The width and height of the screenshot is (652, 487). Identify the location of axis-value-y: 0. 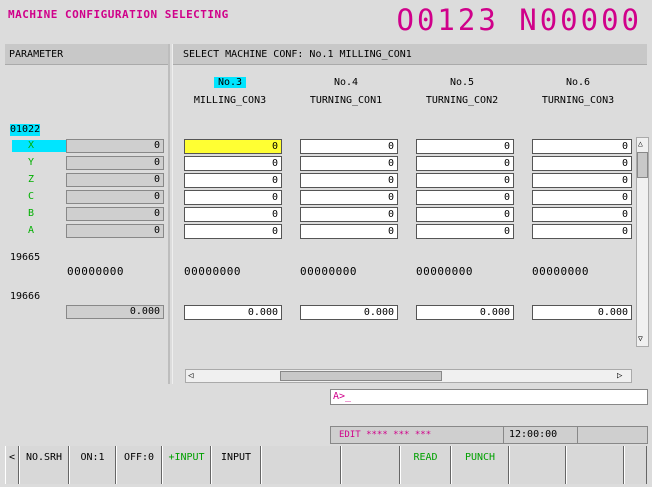
(115, 163).